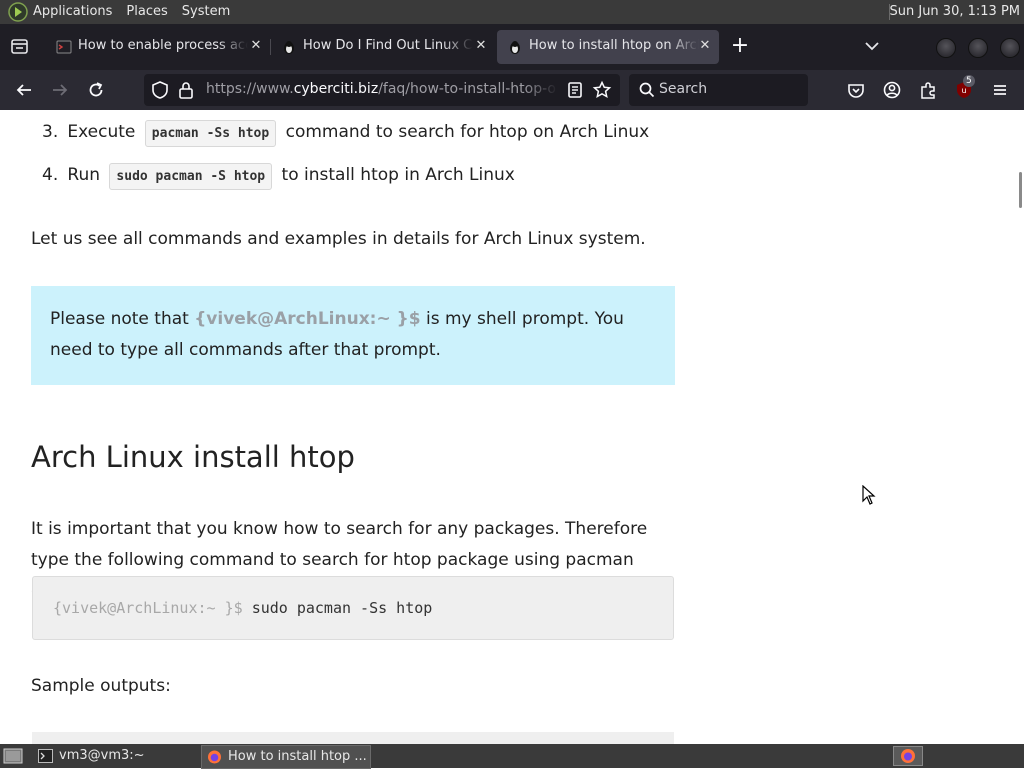 The height and width of the screenshot is (772, 1024). I want to click on minimize-window-button, so click(946, 48).